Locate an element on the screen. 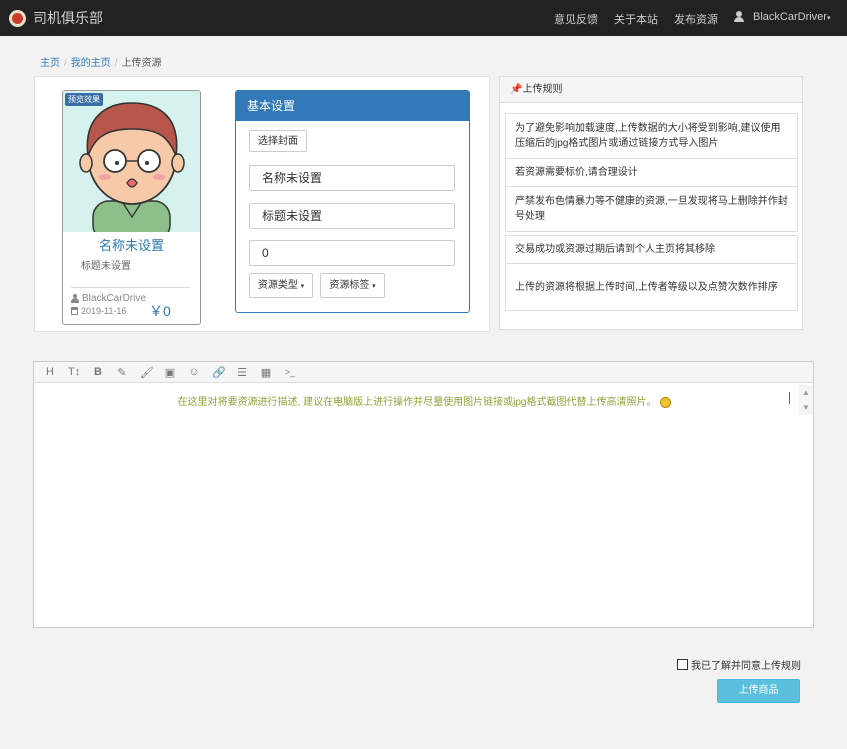 This screenshot has height=749, width=847. brand-name: 司机俱乐部 is located at coordinates (68, 18).